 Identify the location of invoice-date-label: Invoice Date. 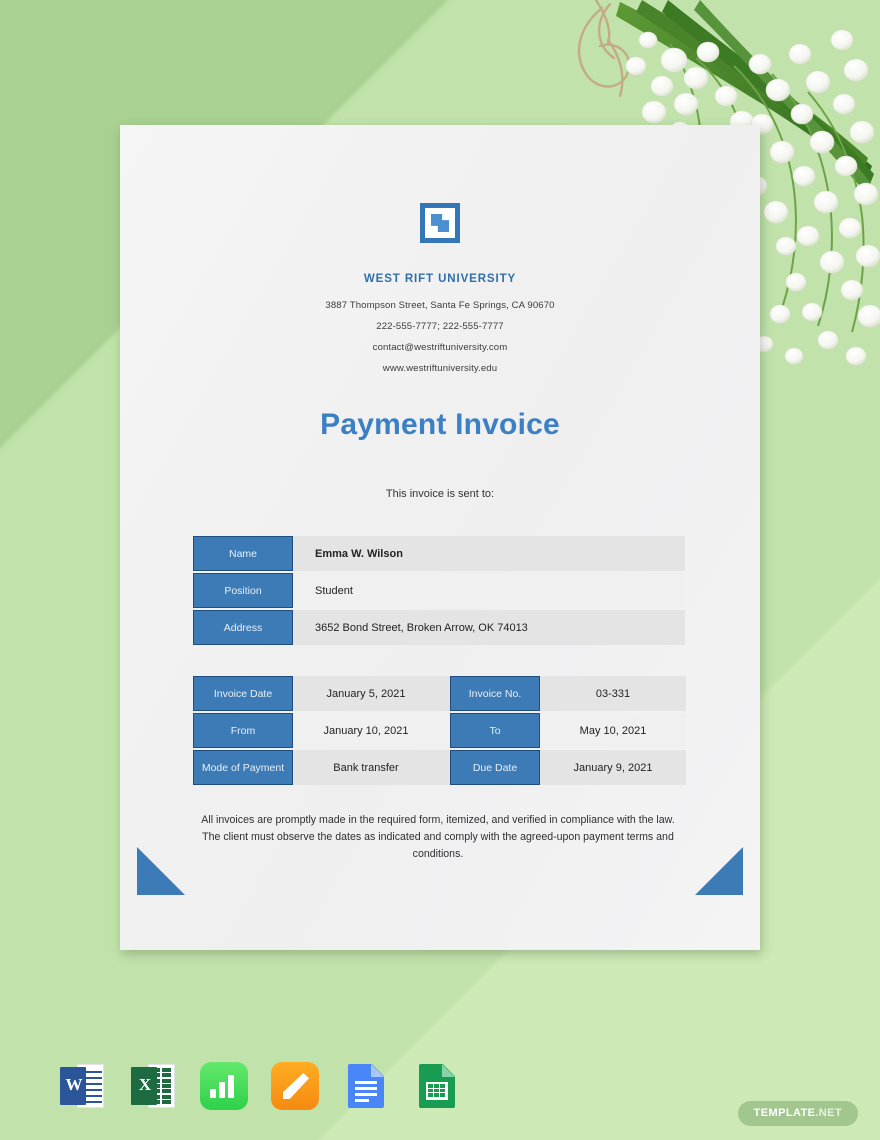
(243, 693).